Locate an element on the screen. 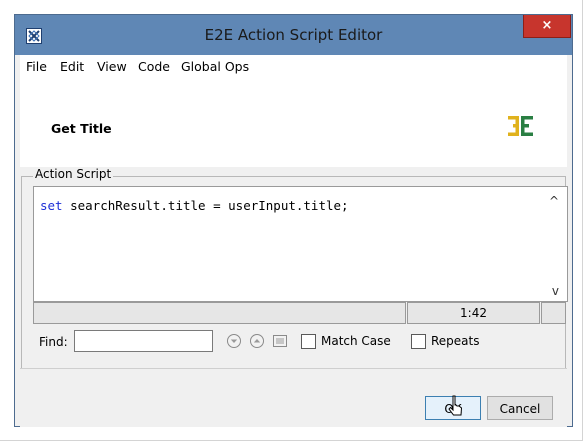  close-button: × is located at coordinates (547, 26).